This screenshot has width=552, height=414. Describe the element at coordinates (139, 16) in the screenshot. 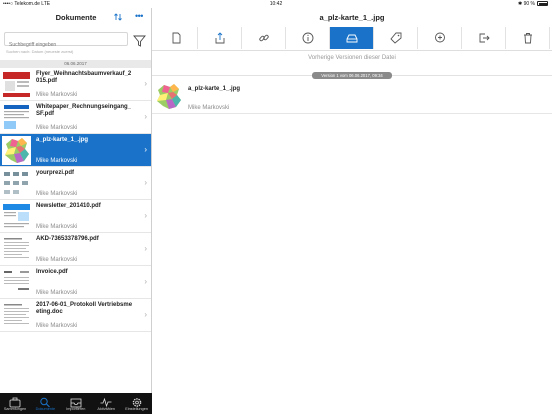

I see `more-icon: •••` at that location.